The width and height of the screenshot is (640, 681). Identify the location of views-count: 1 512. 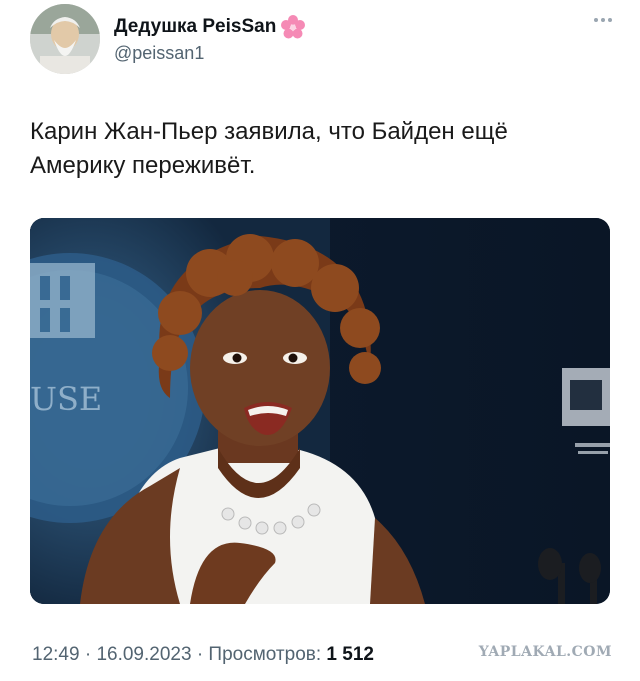
(350, 654).